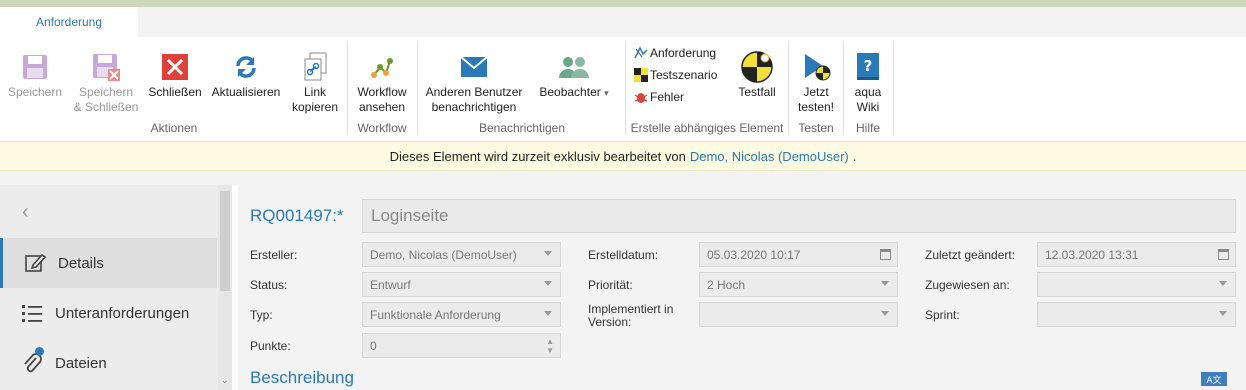  I want to click on priority-label: Priorität:, so click(610, 285).